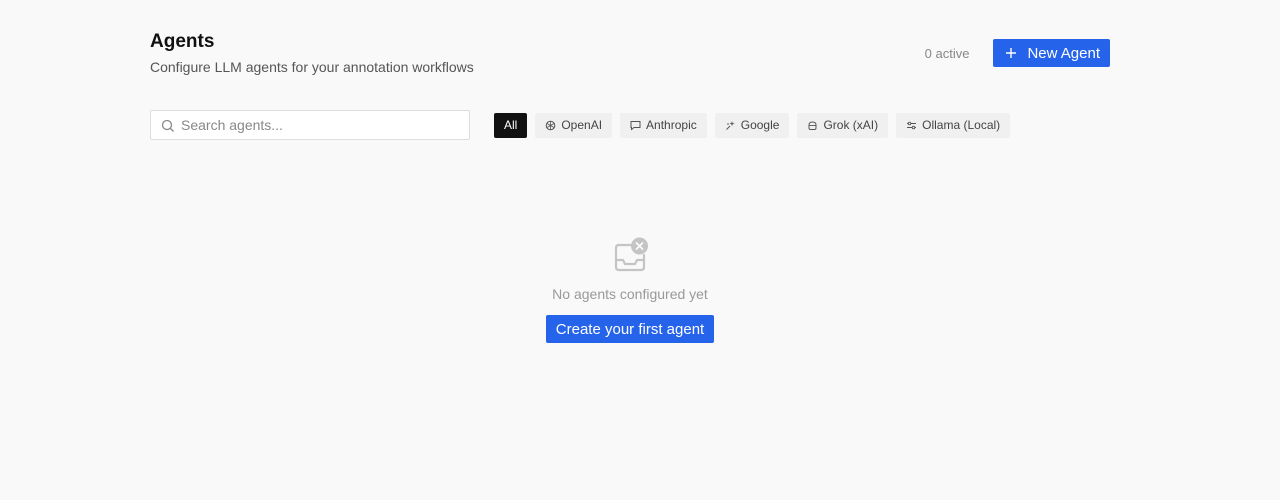 Image resolution: width=1280 pixels, height=500 pixels. Describe the element at coordinates (321, 125) in the screenshot. I see `search-input` at that location.